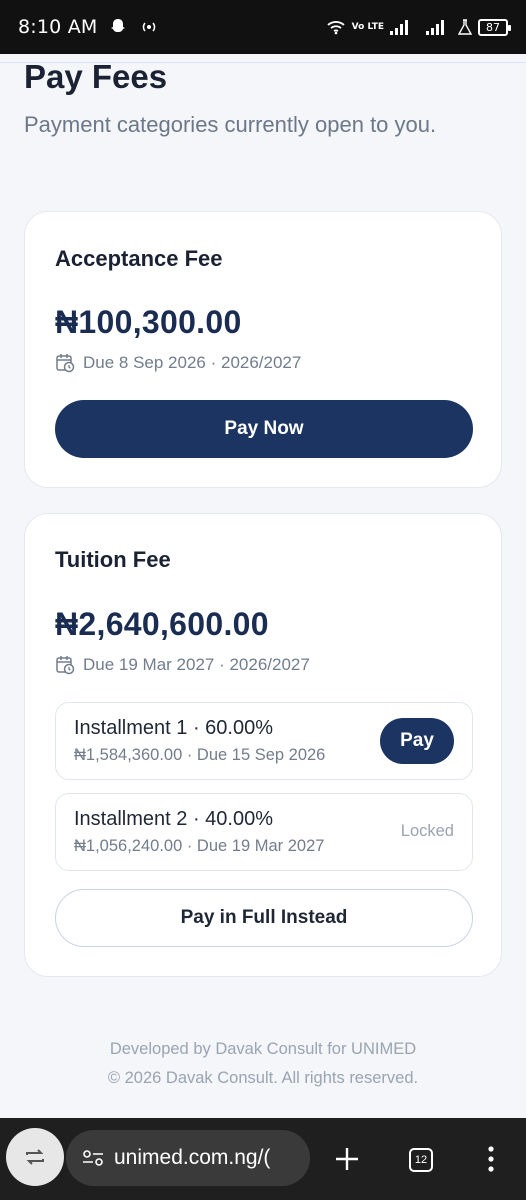  What do you see at coordinates (264, 918) in the screenshot?
I see `pay-in-full-button: Pay in Full Instead` at bounding box center [264, 918].